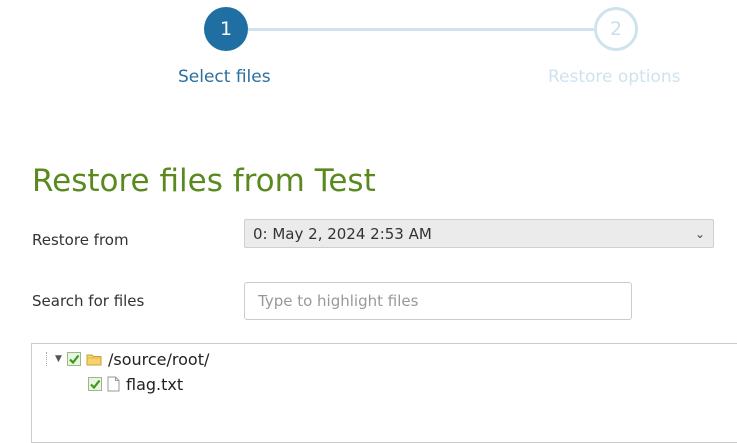 The image size is (737, 443). I want to click on step-2-label: Restore options, so click(614, 77).